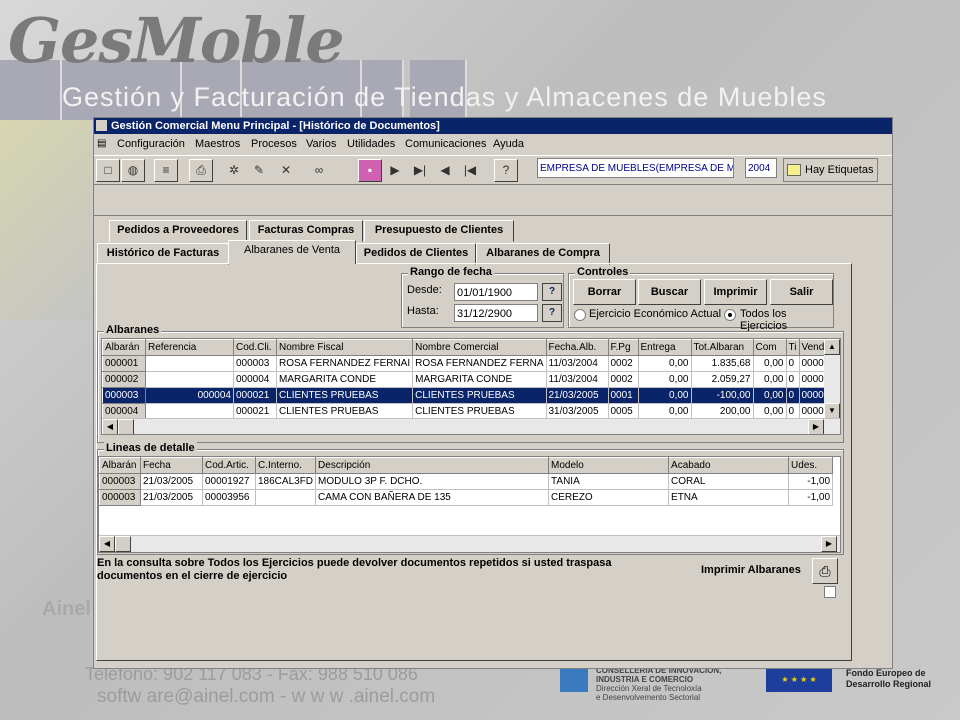 The image size is (960, 720). What do you see at coordinates (609, 481) in the screenshot?
I see `table-cell: TANIA` at bounding box center [609, 481].